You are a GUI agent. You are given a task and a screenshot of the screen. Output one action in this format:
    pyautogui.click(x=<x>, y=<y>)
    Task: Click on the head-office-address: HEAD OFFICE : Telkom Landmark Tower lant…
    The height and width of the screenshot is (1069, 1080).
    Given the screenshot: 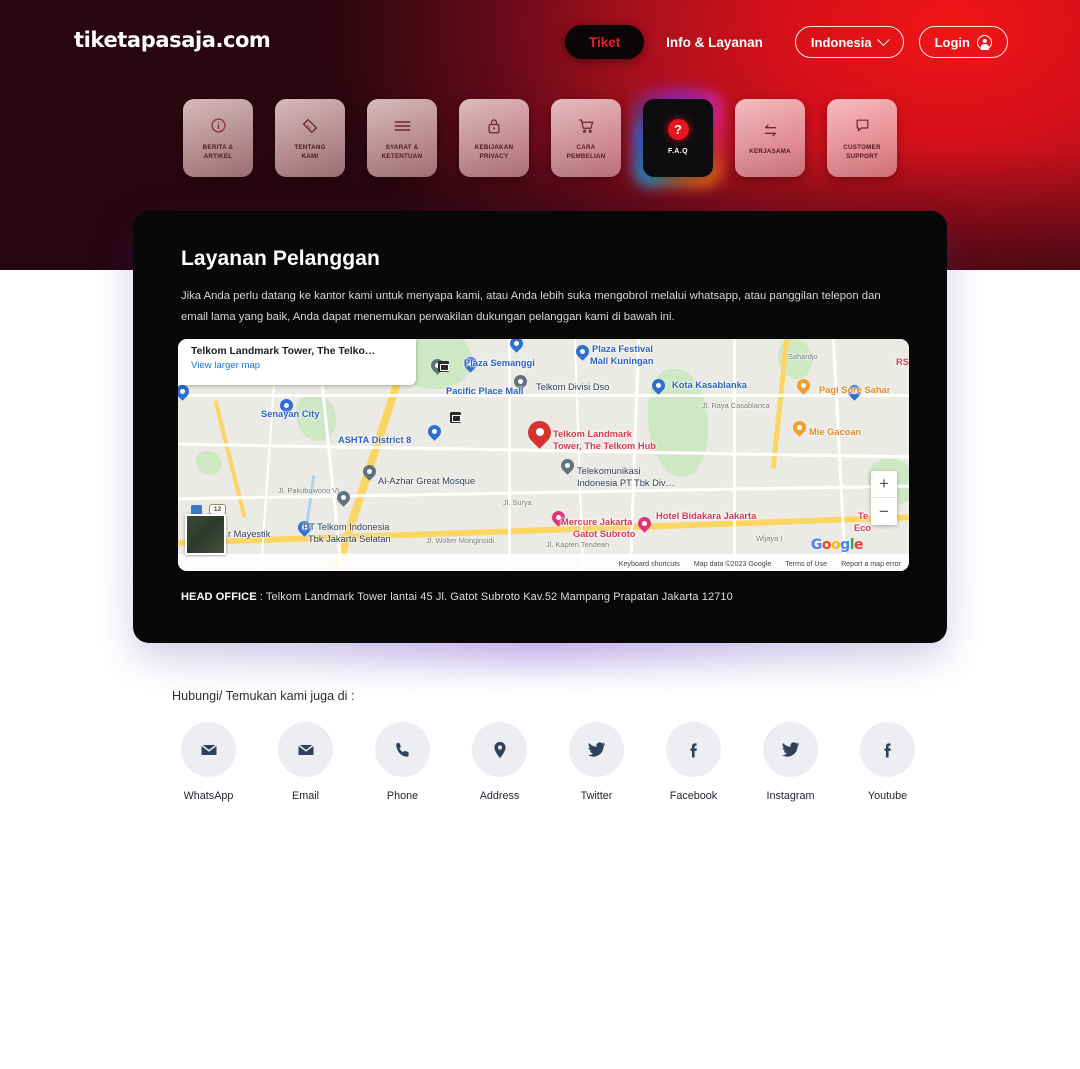 What is the action you would take?
    pyautogui.click(x=457, y=597)
    